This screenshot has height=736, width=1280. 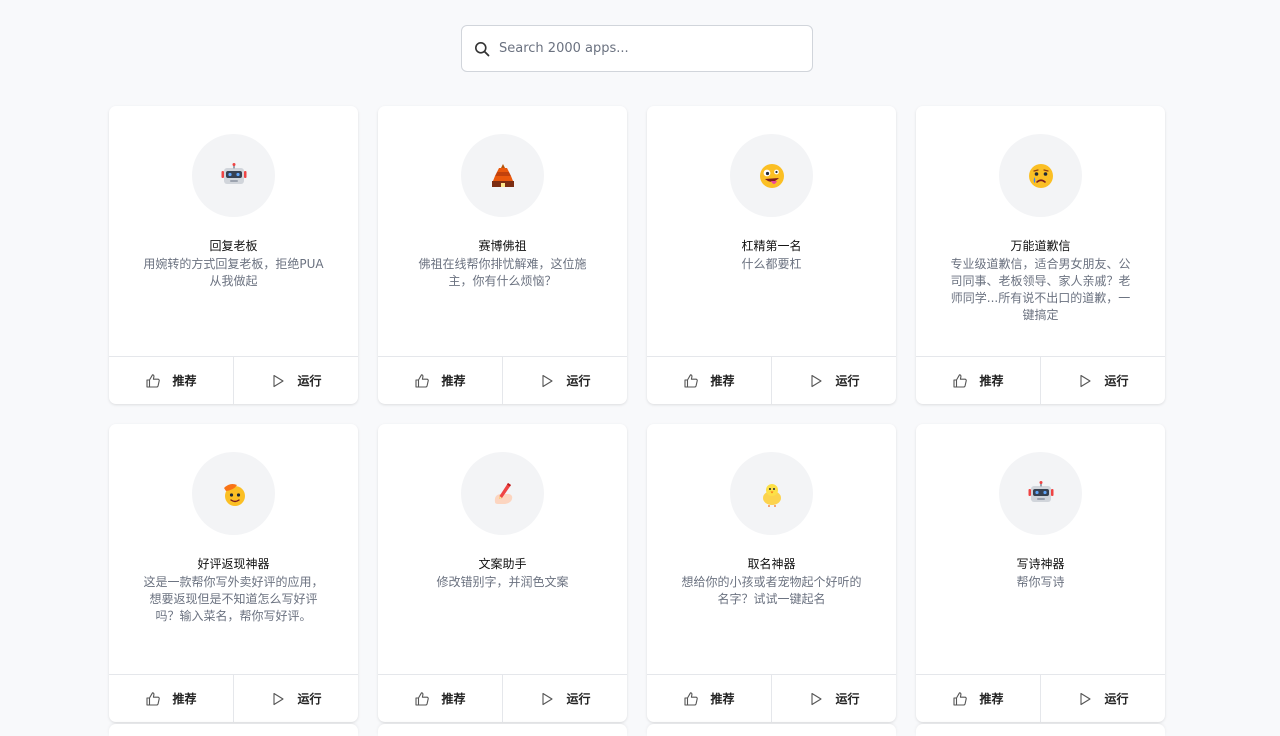 What do you see at coordinates (1040, 564) in the screenshot?
I see `app-title: 写诗神器` at bounding box center [1040, 564].